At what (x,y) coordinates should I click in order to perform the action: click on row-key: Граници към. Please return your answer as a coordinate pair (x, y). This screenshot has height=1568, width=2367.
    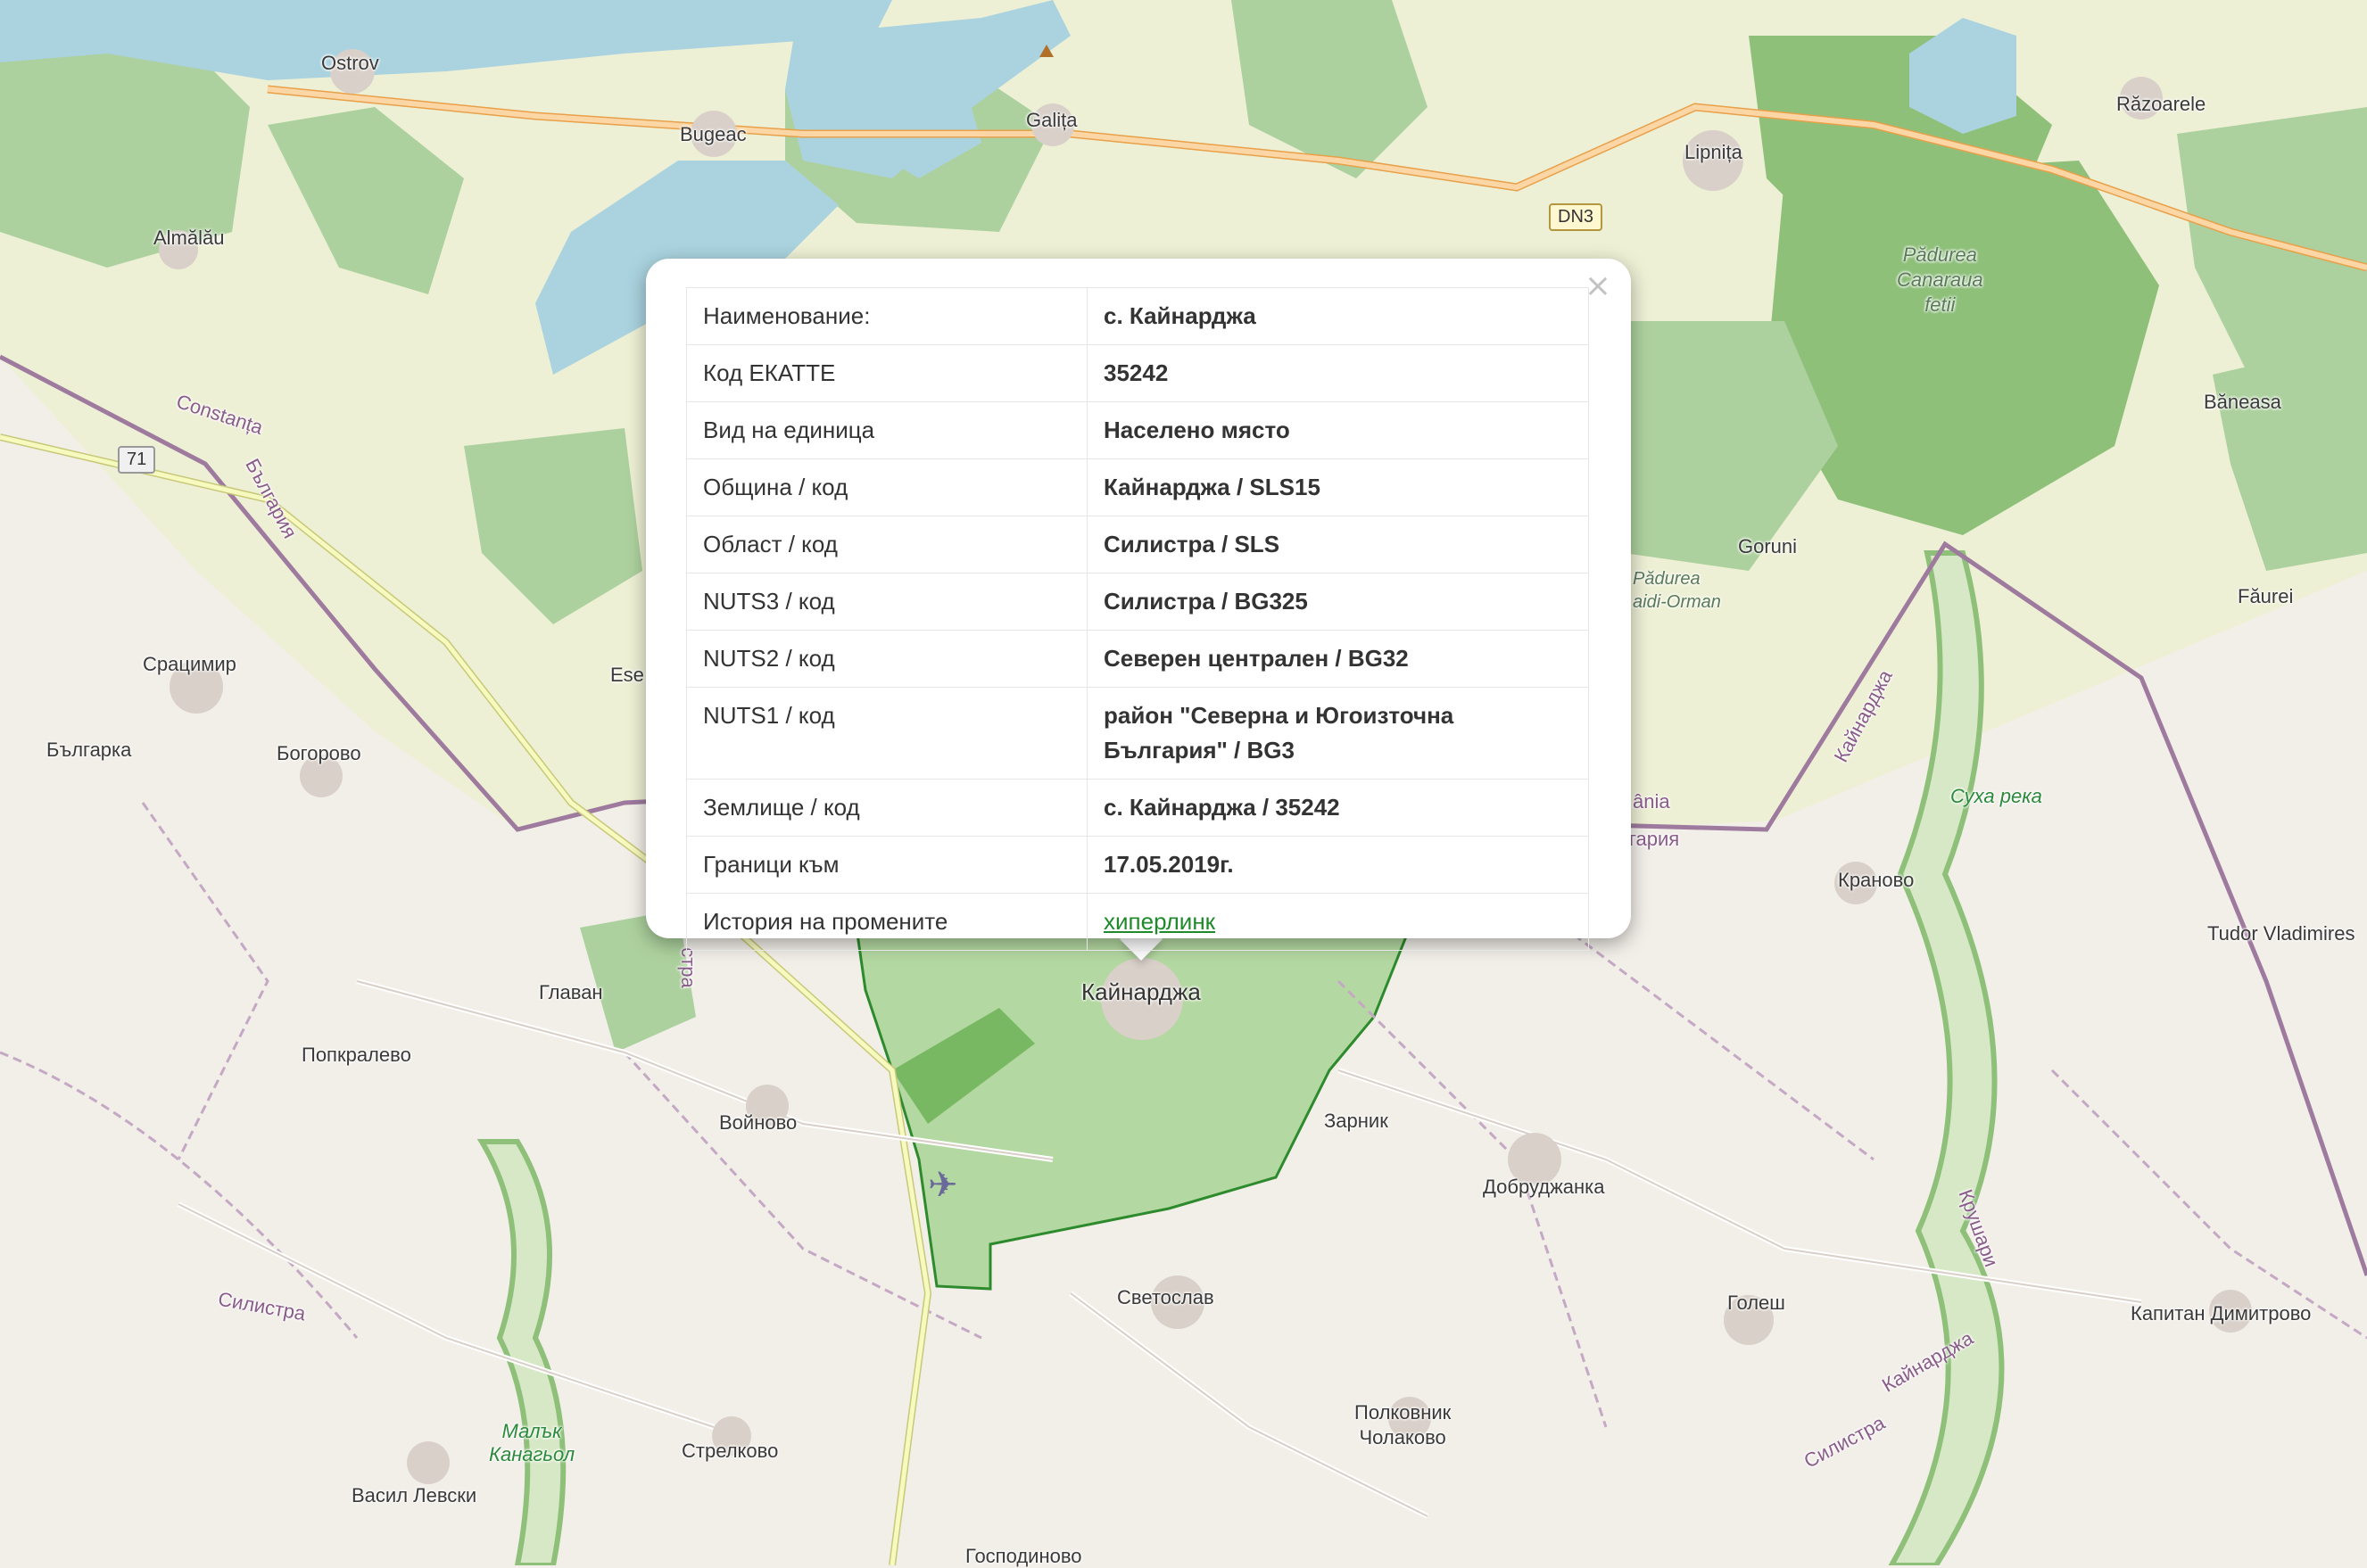
    Looking at the image, I should click on (887, 865).